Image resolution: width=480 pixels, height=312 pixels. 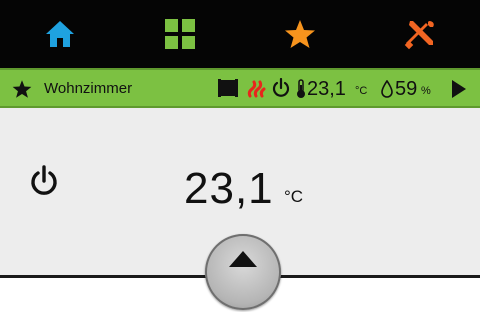 What do you see at coordinates (406, 89) in the screenshot?
I see `status-humidity: 59` at bounding box center [406, 89].